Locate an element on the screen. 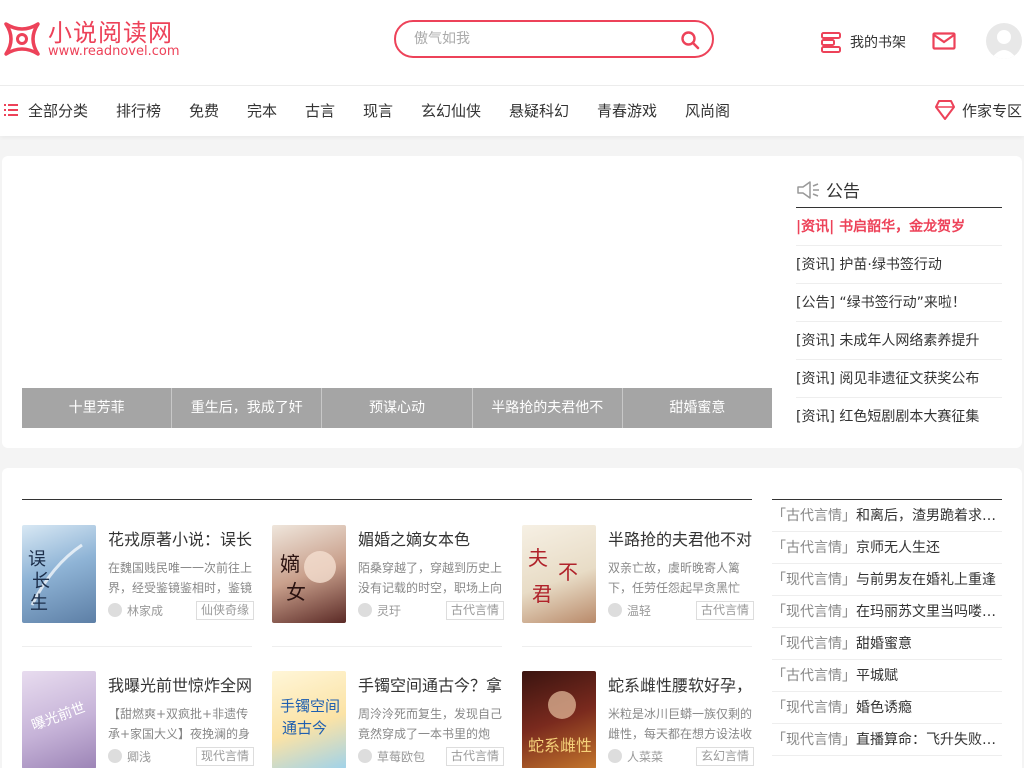 This screenshot has height=768, width=1024. nav-rankings: 排行榜 is located at coordinates (138, 111).